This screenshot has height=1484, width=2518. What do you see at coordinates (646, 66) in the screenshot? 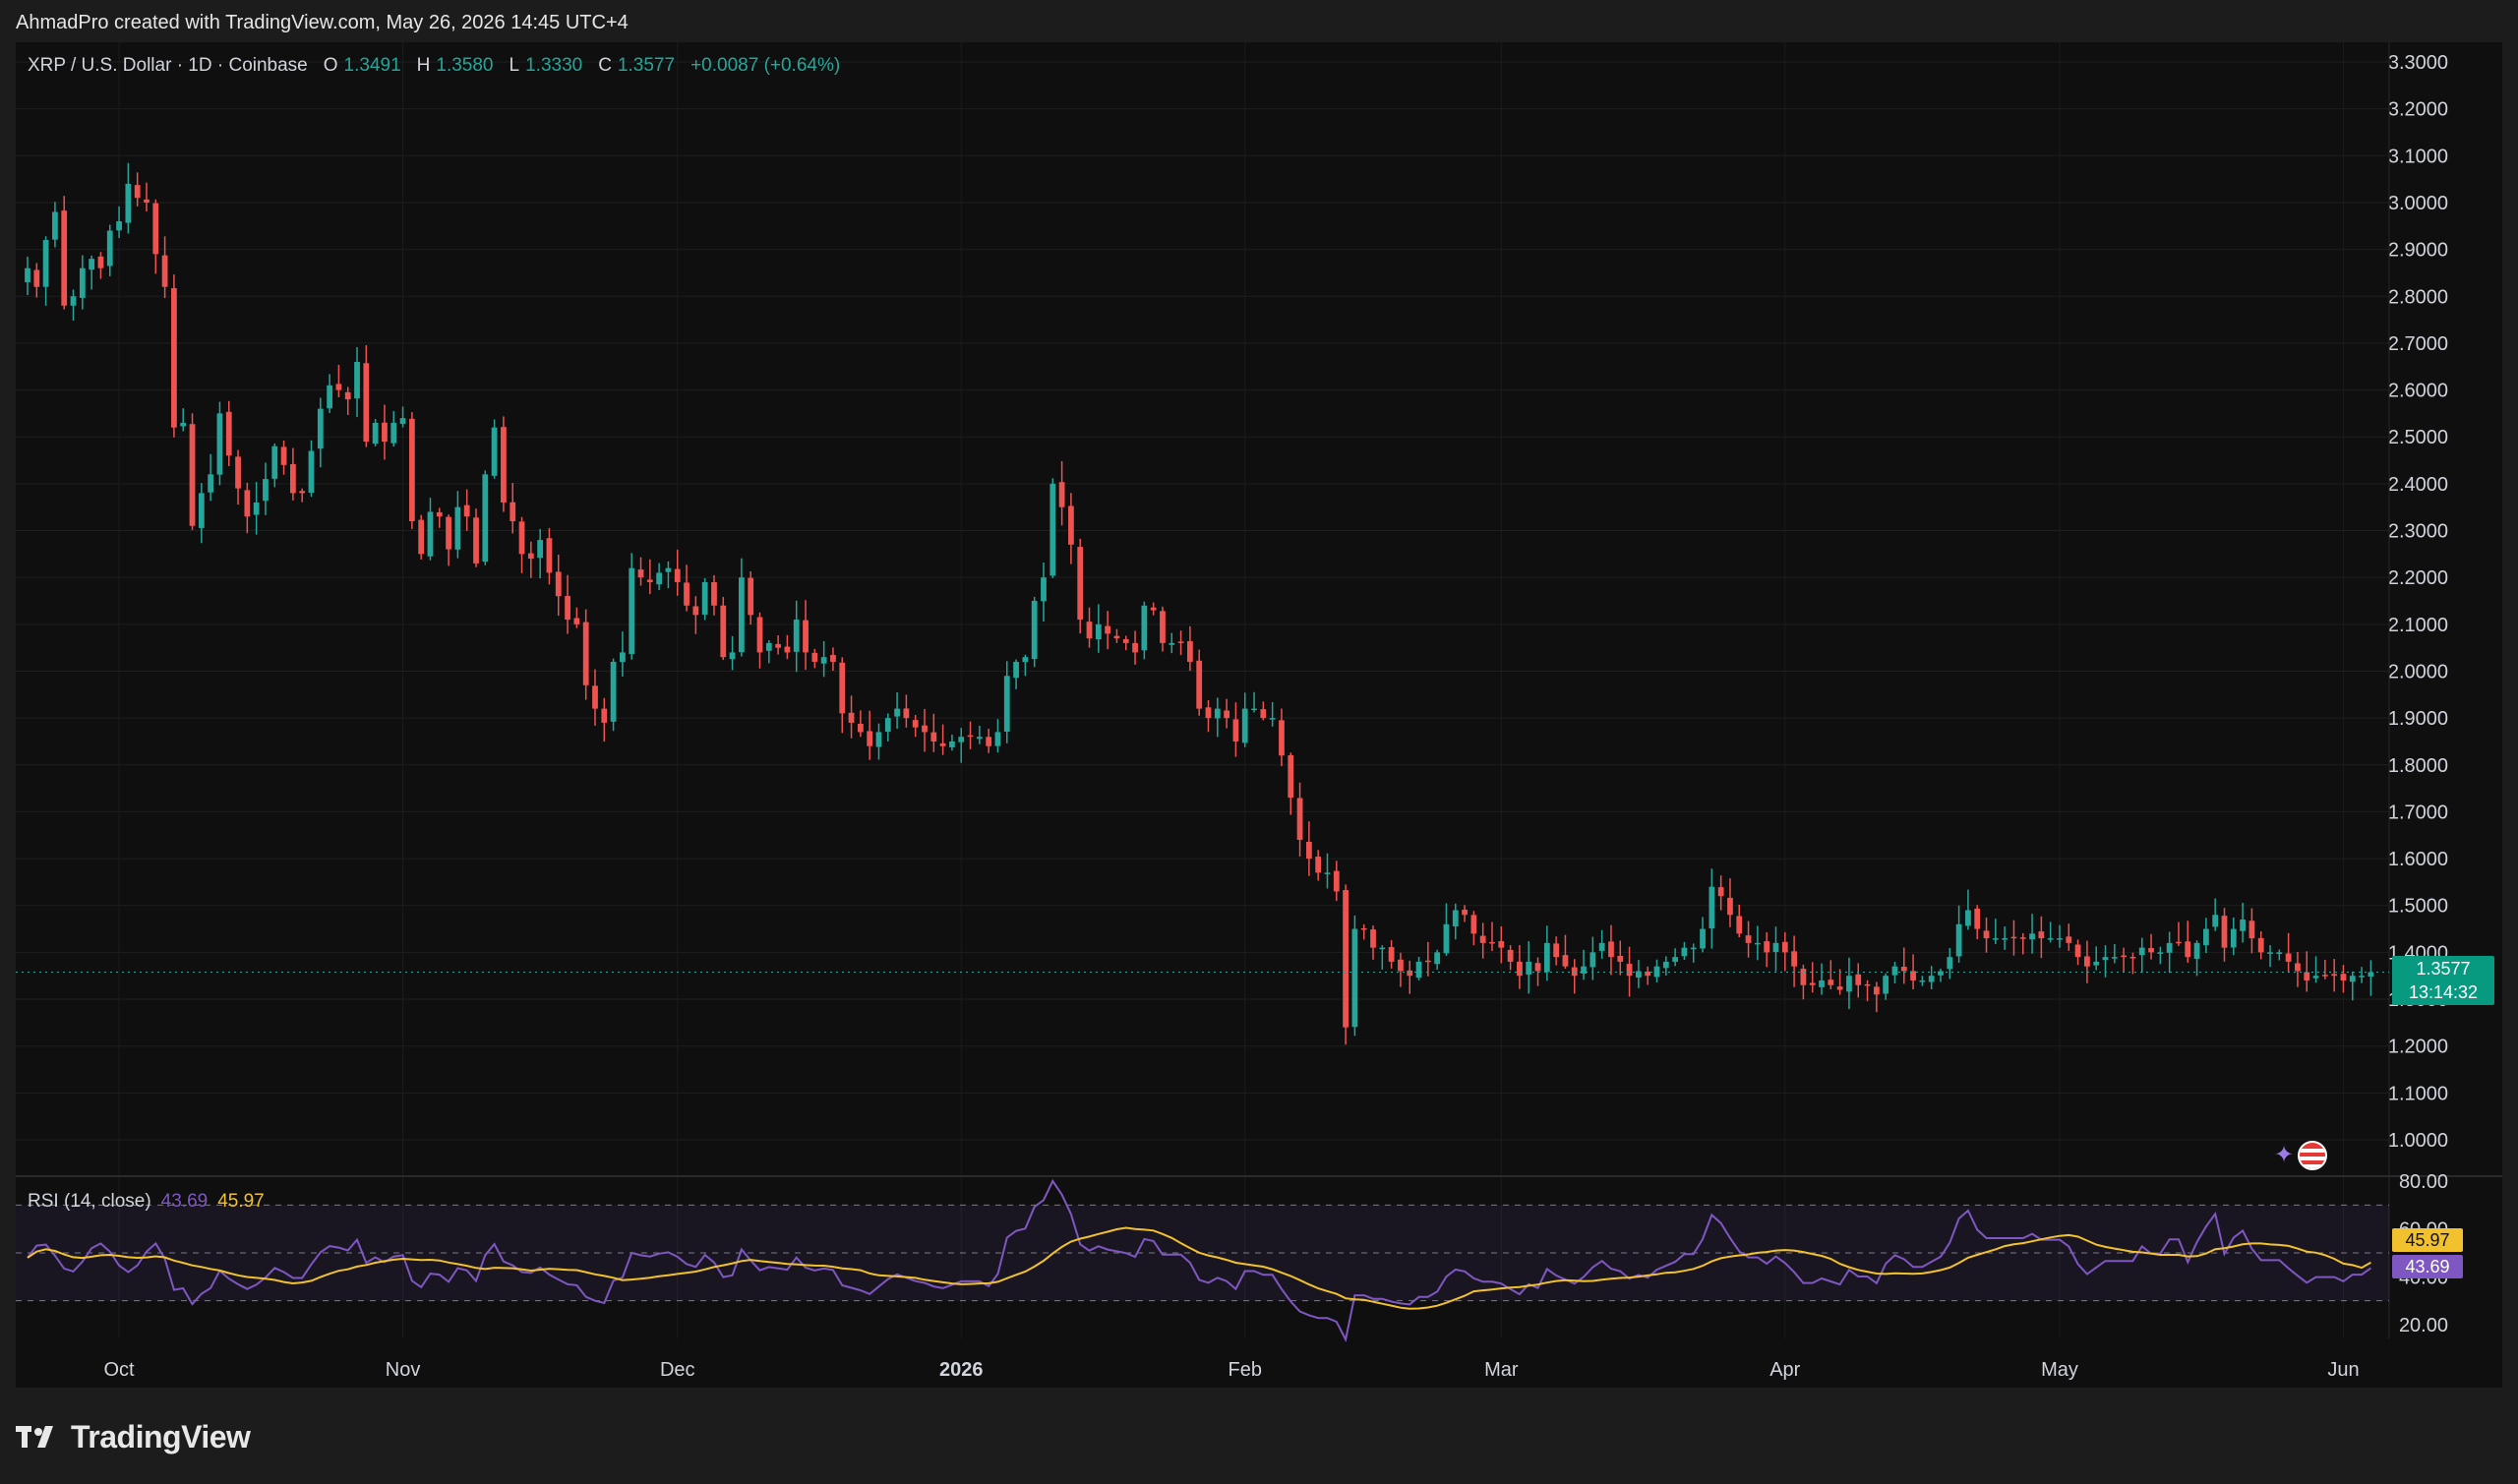
I see `close-value: 1.3577` at bounding box center [646, 66].